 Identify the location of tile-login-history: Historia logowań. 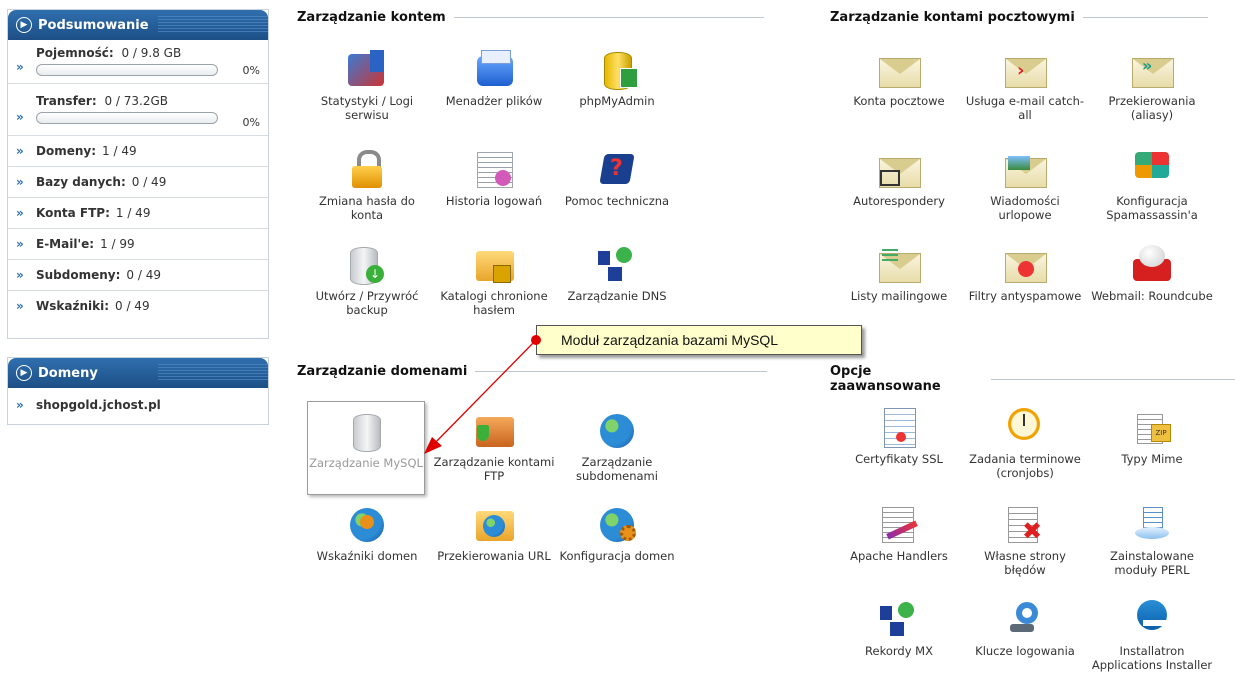
(494, 179).